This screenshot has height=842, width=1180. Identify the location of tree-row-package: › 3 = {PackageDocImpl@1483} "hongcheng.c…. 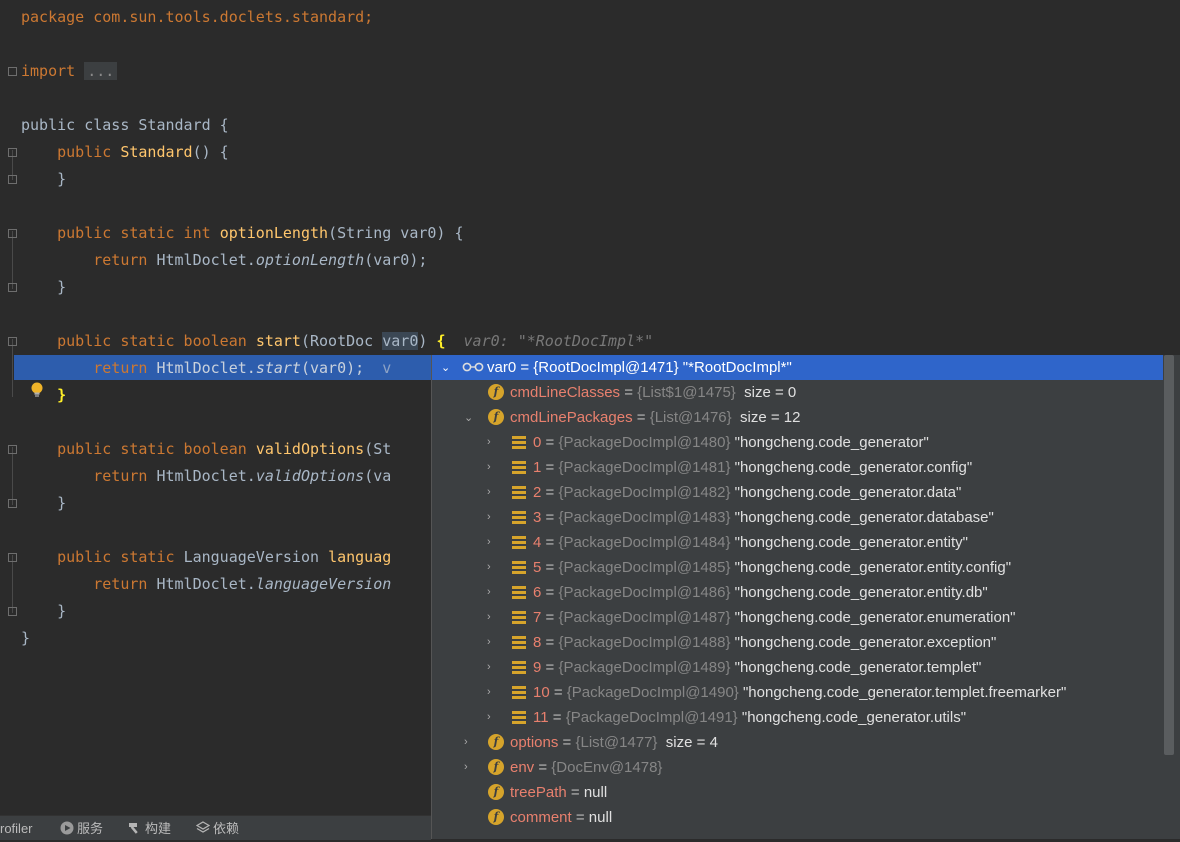
(797, 517).